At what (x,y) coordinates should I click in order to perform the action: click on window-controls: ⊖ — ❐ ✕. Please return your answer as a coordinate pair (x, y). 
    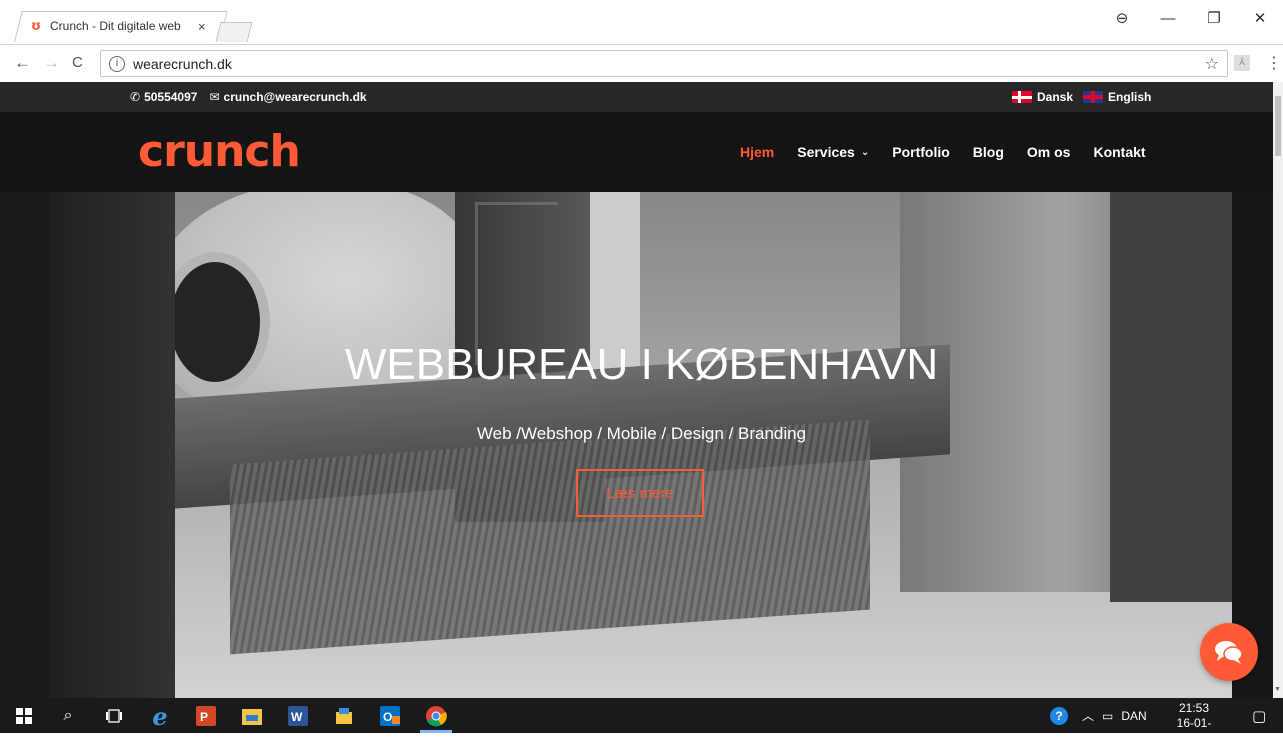
    Looking at the image, I should click on (1191, 18).